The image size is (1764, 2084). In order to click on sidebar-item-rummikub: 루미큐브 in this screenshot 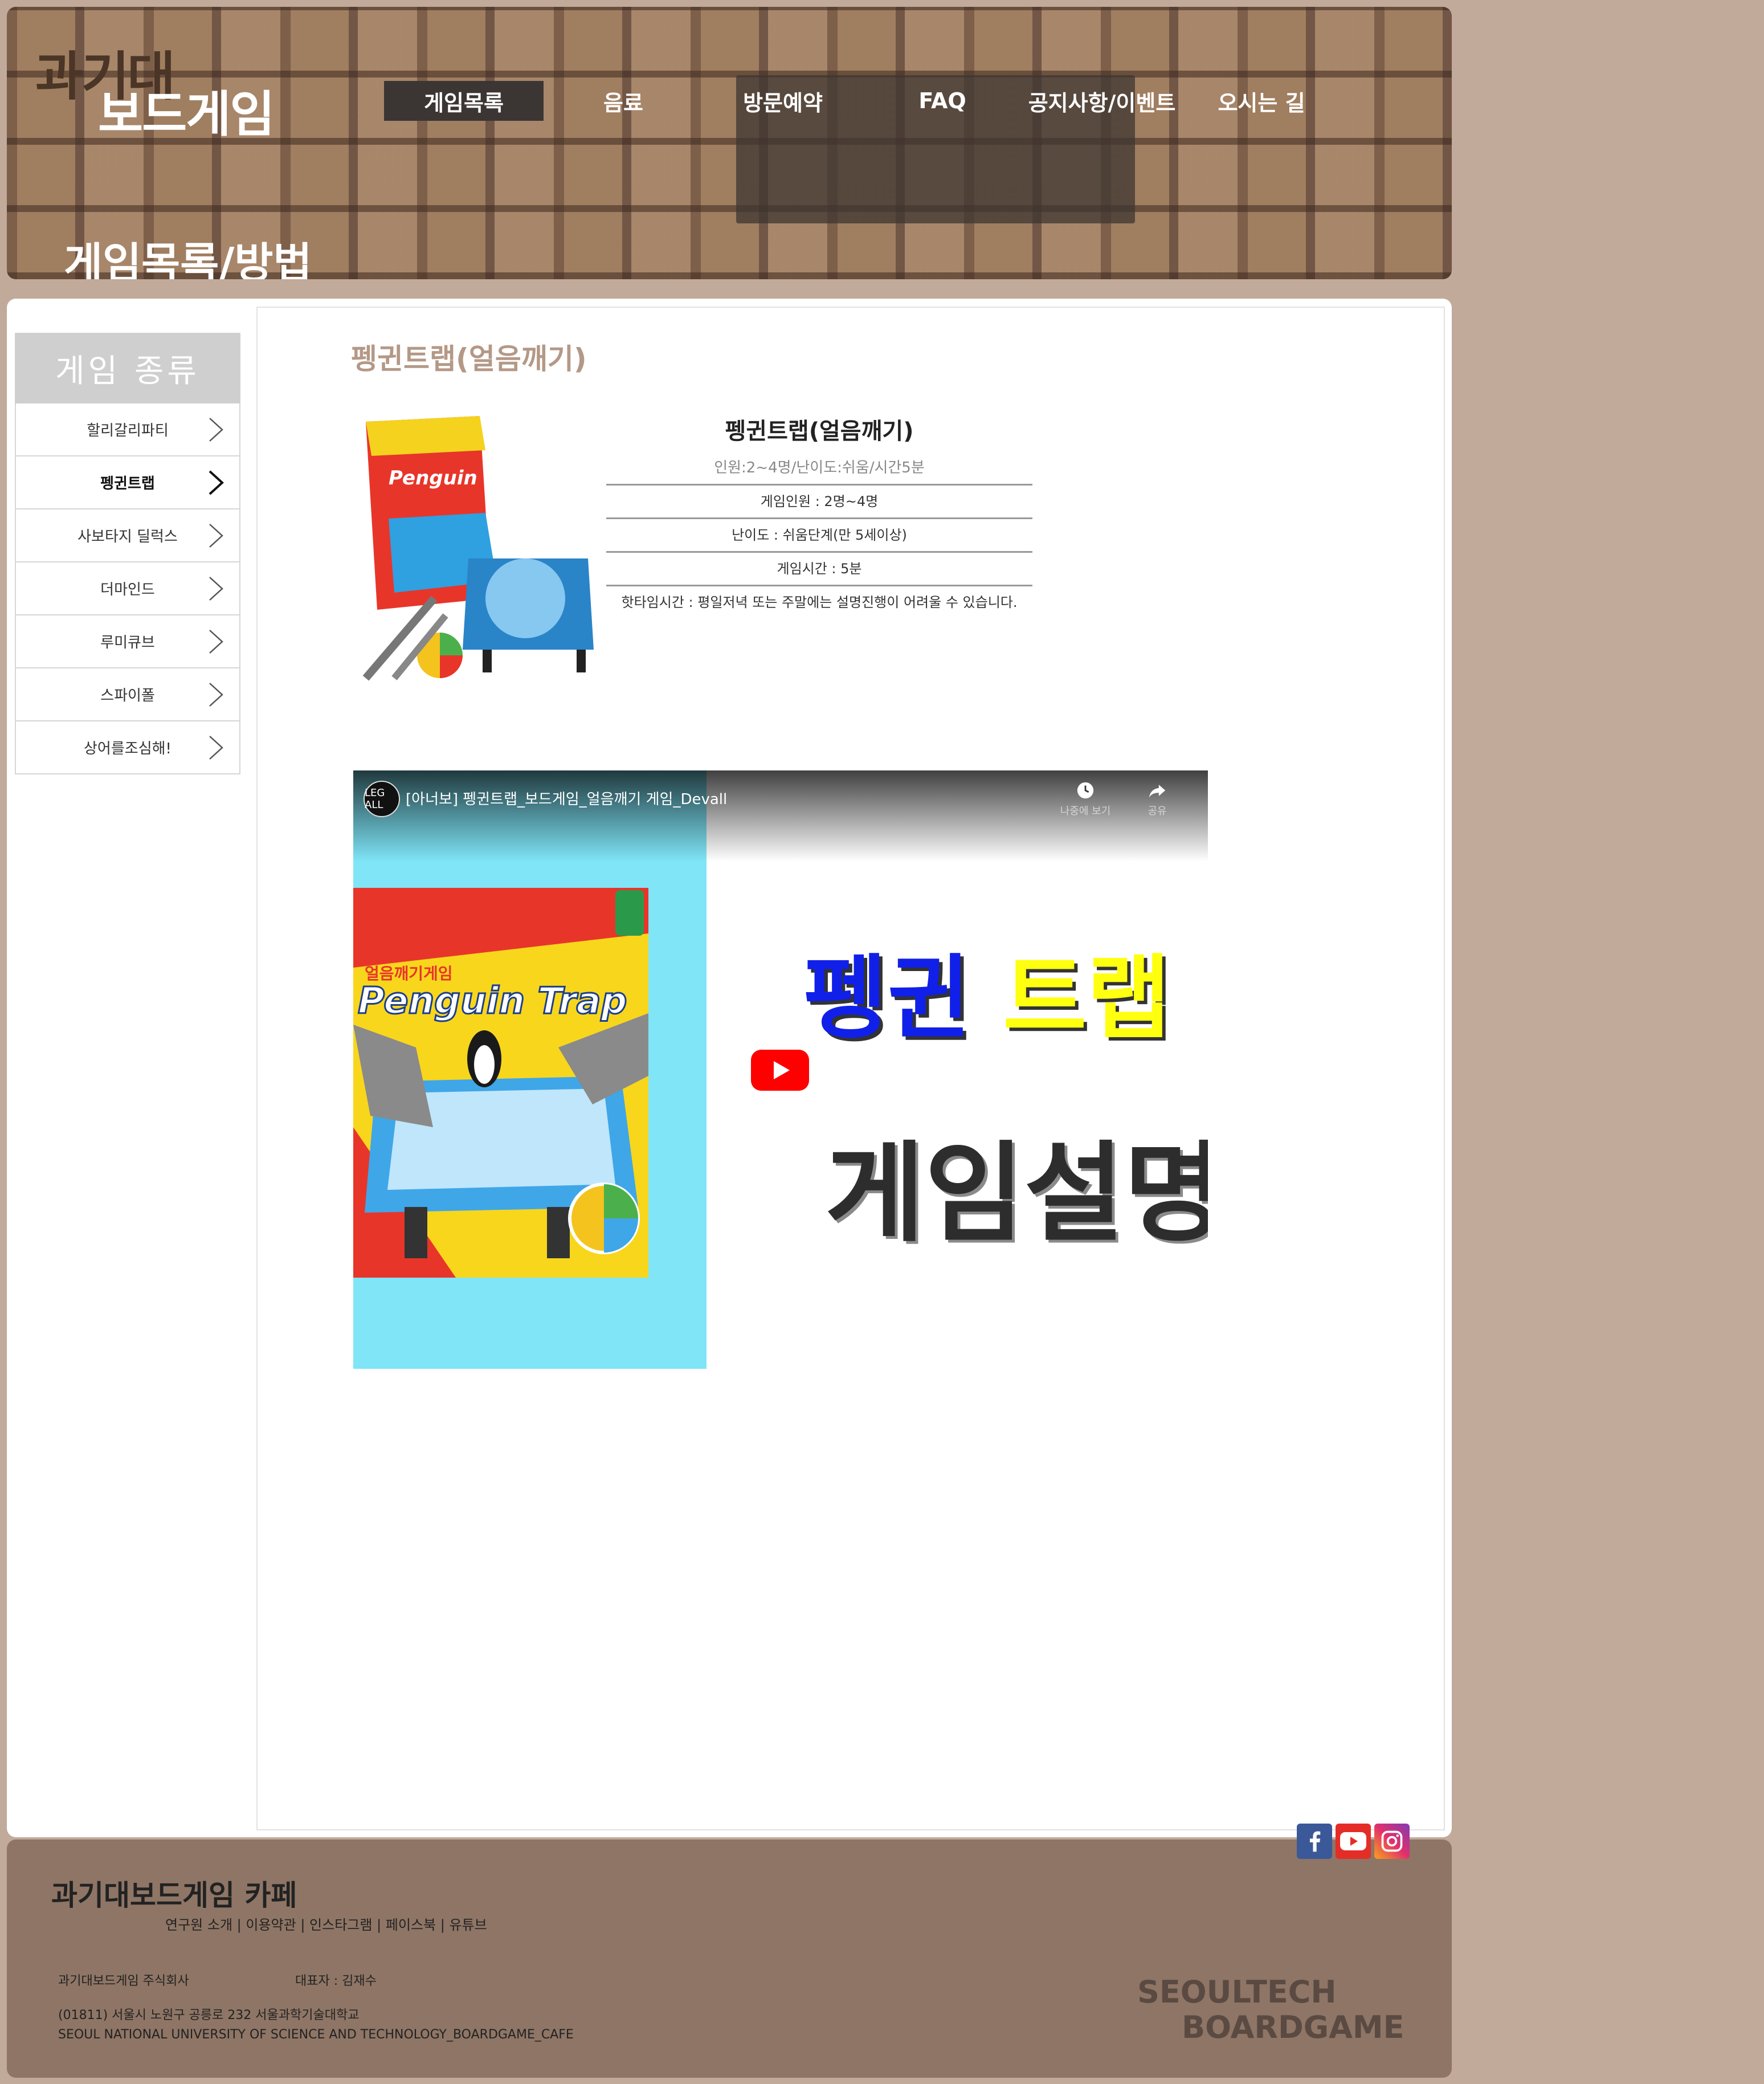, I will do `click(127, 641)`.